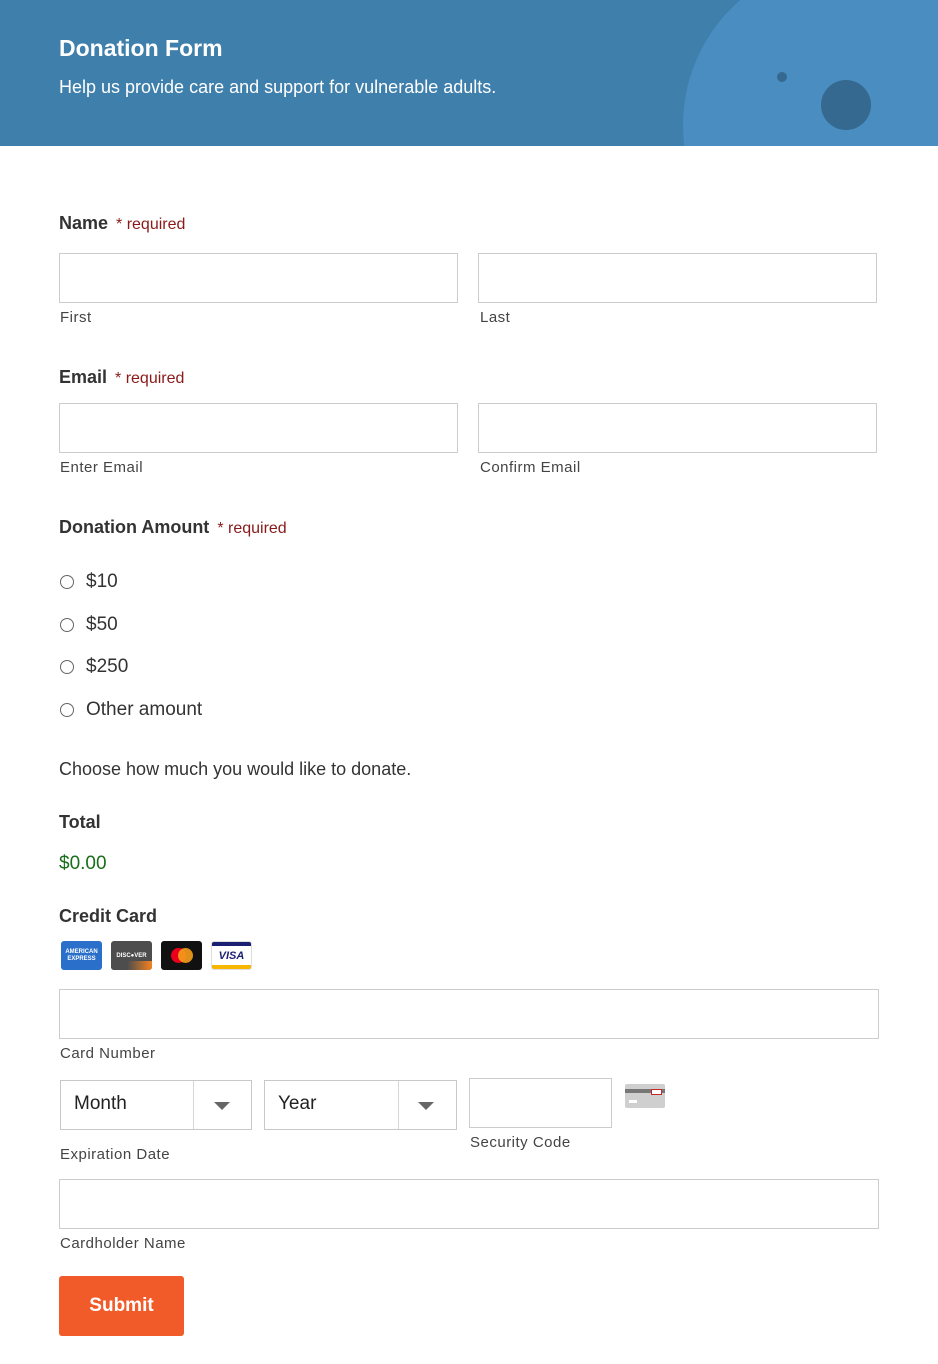 Image resolution: width=938 pixels, height=1364 pixels. I want to click on header-decoration, so click(810, 73).